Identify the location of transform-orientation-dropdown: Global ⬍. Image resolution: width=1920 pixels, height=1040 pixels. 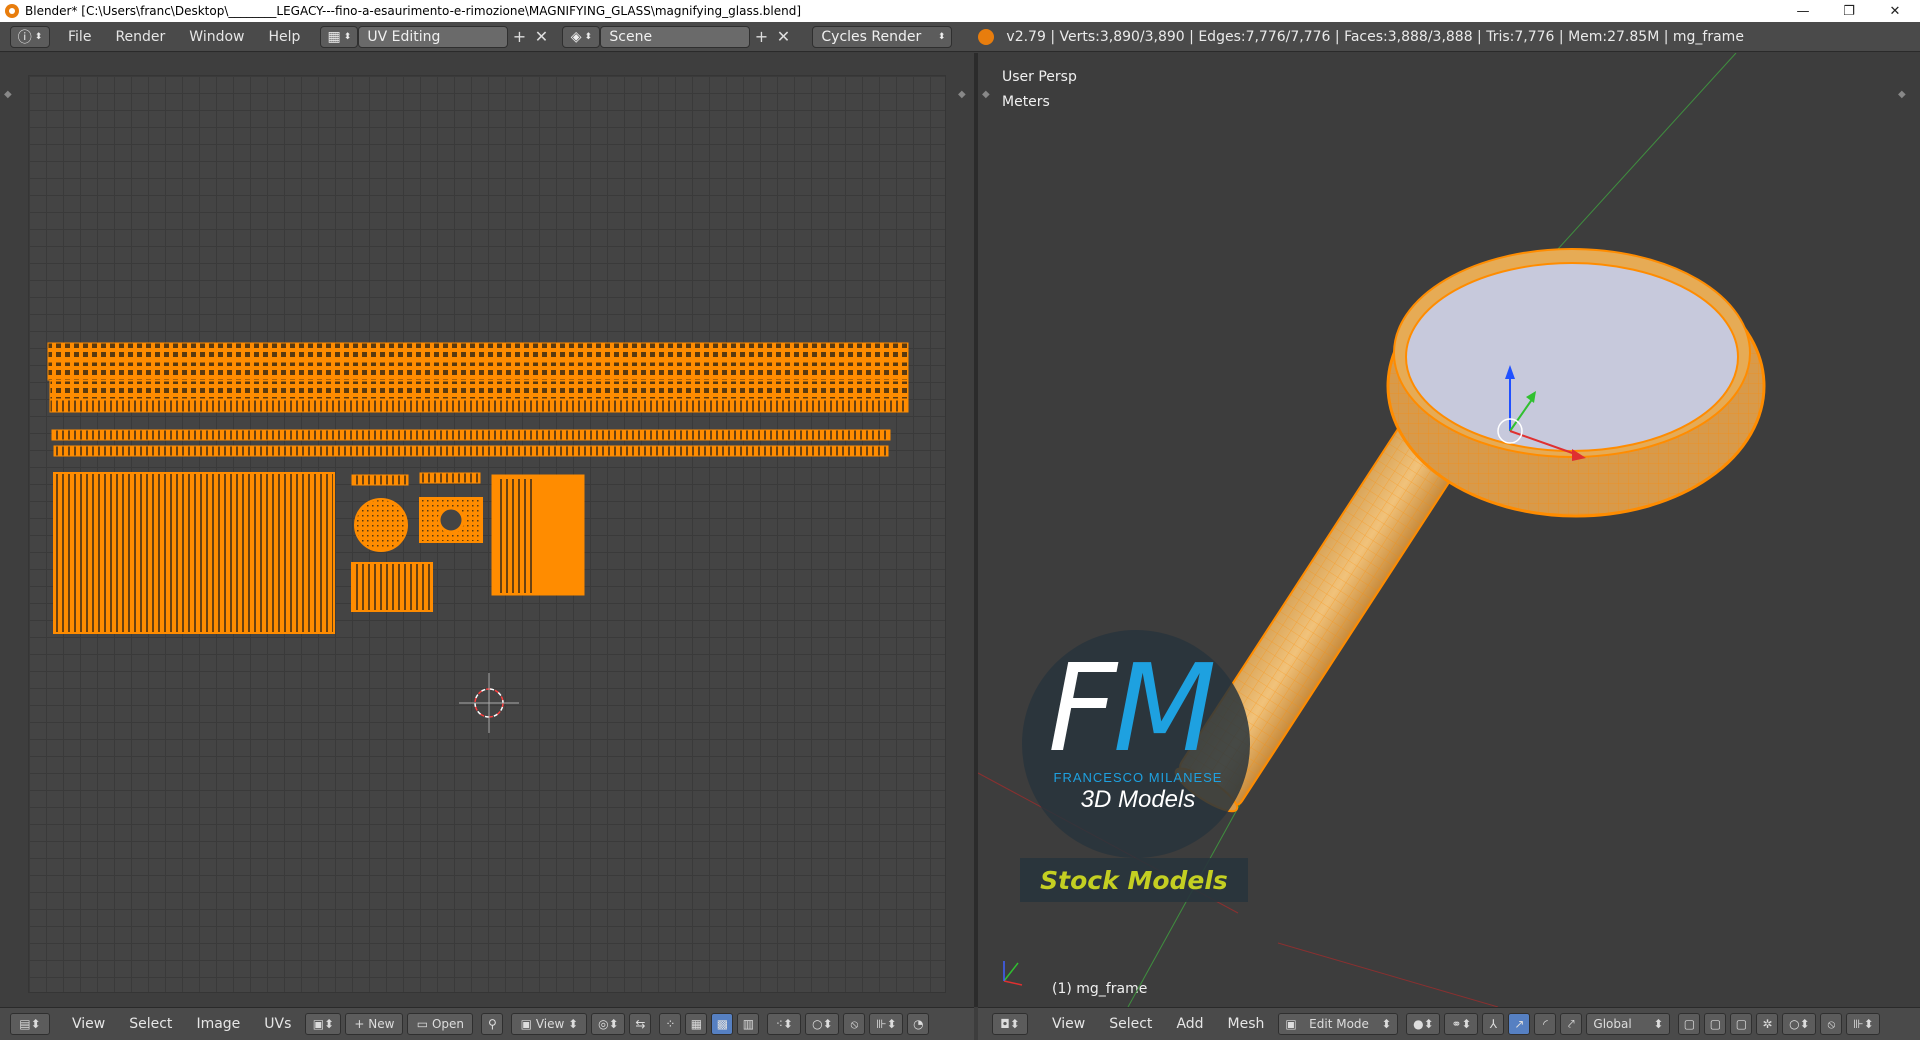
(1628, 1024).